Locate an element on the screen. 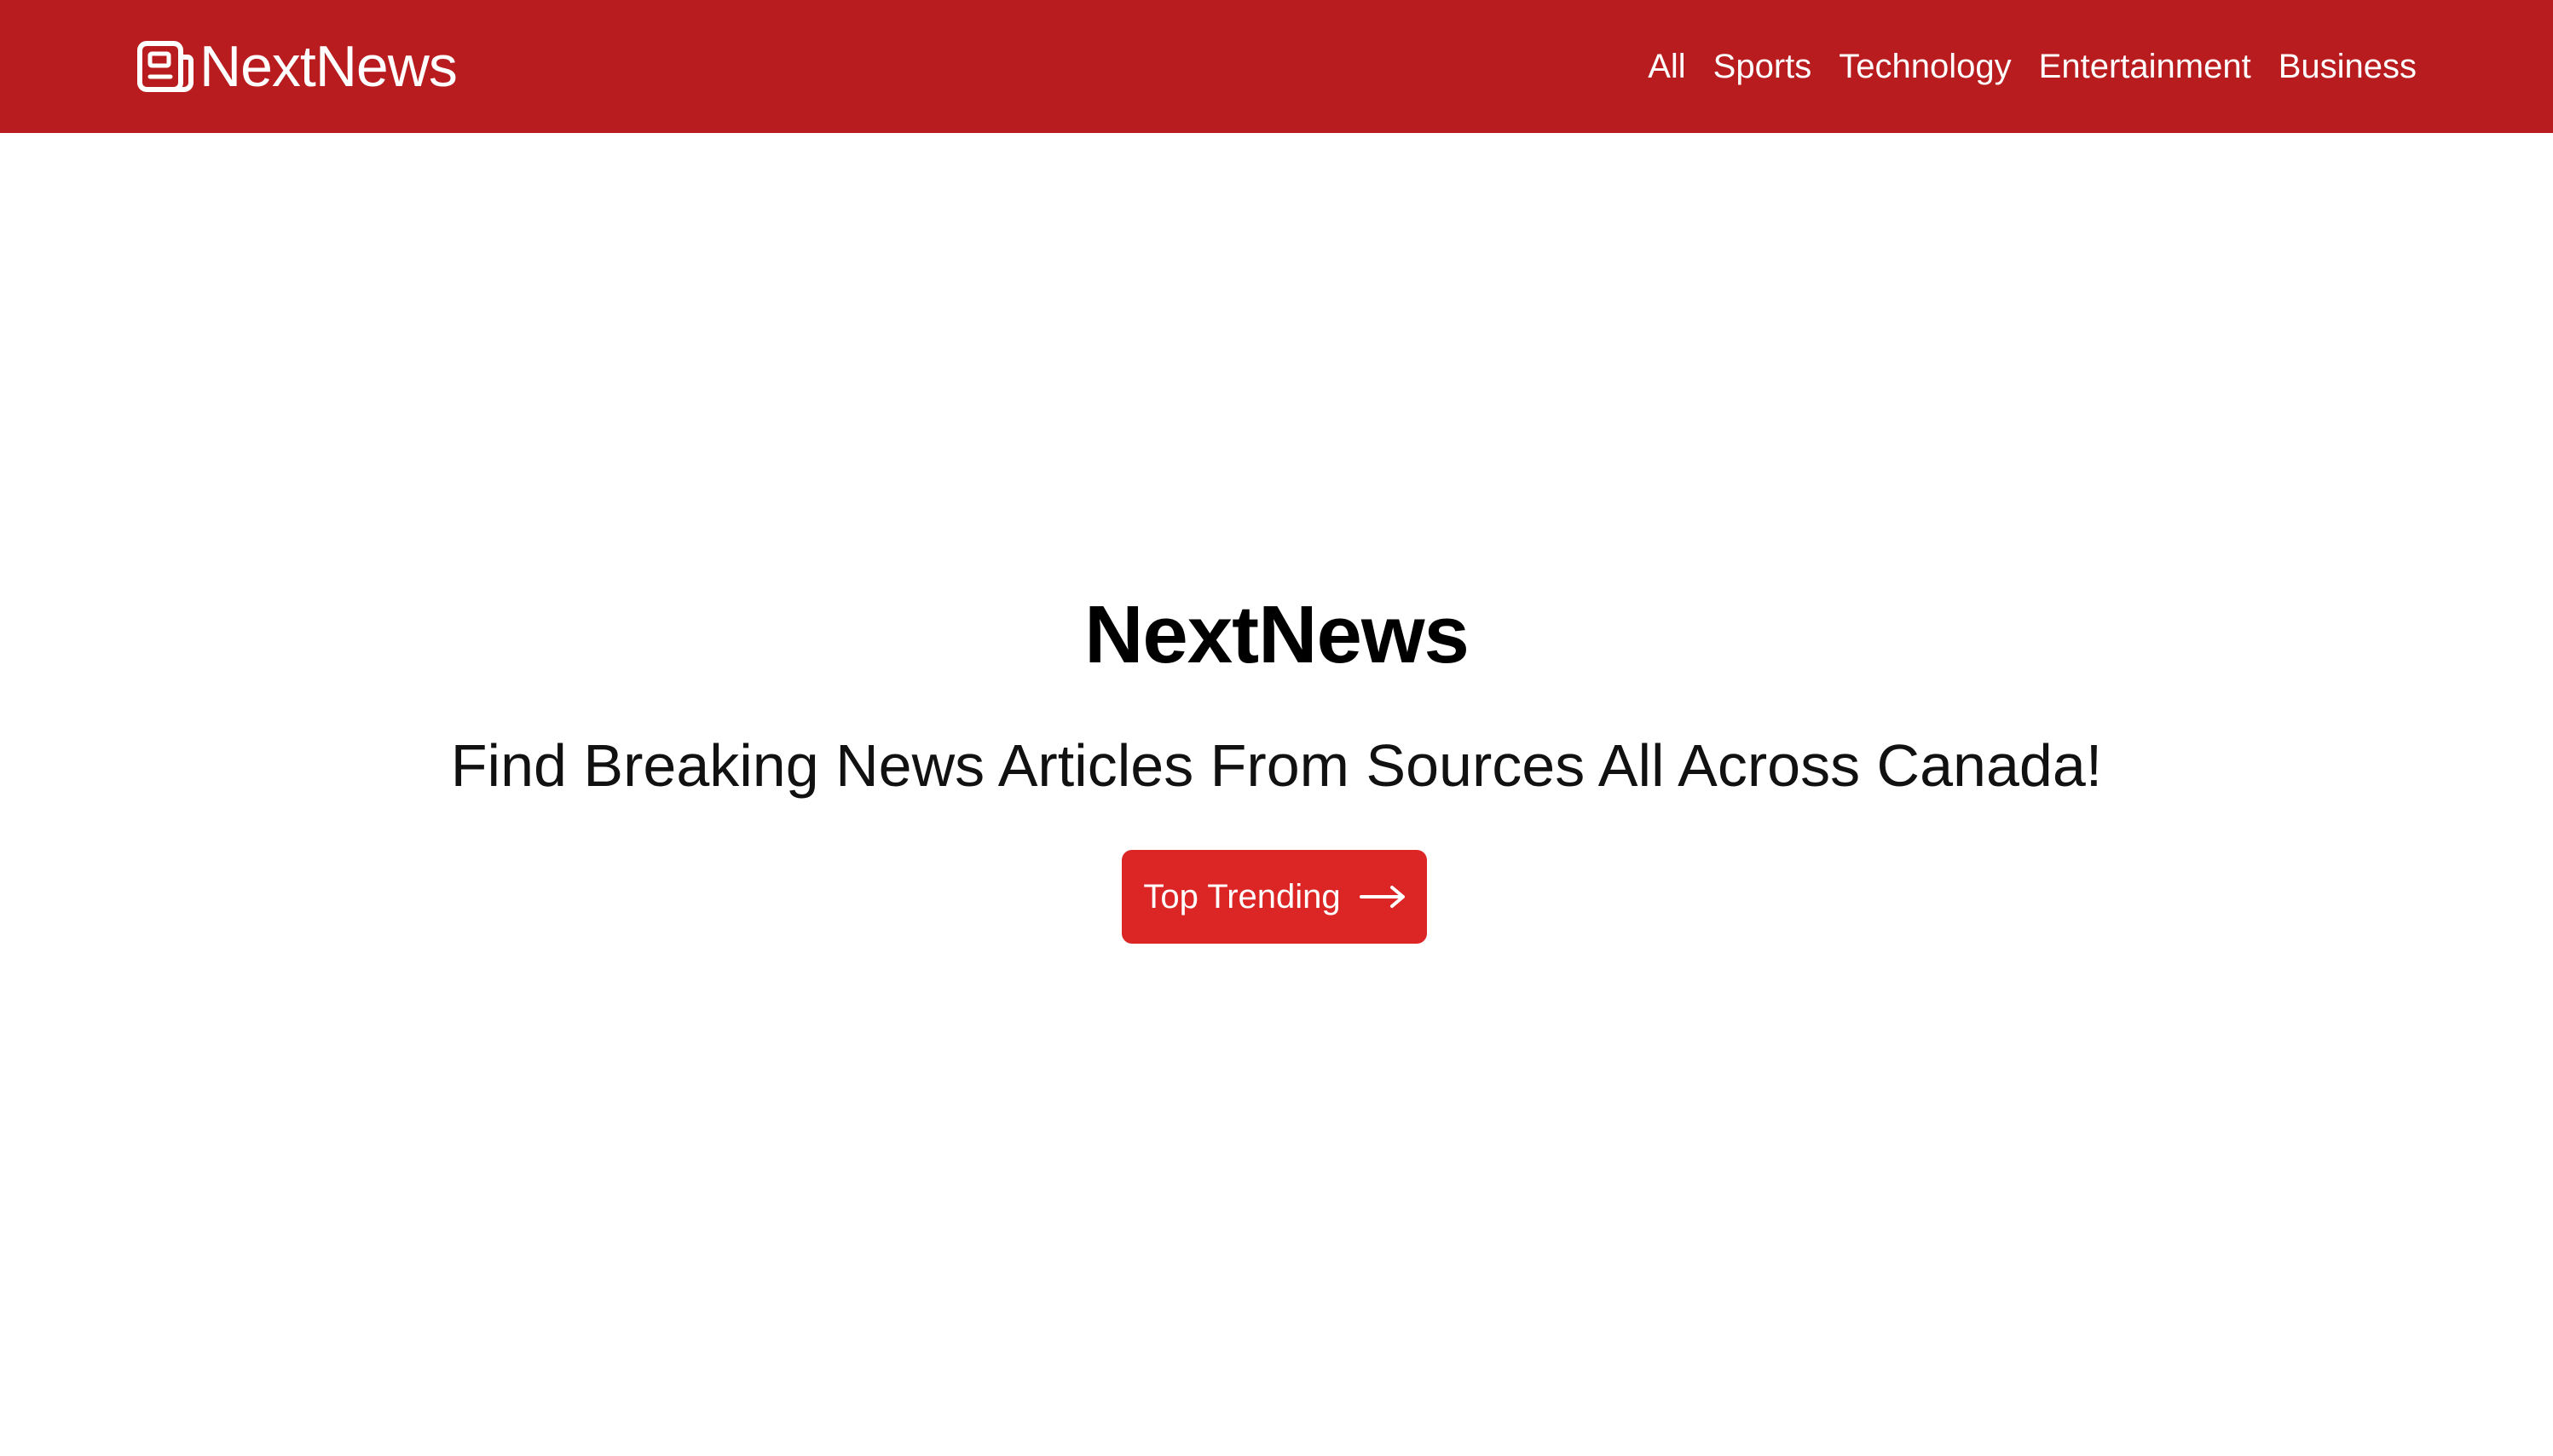  top-trending-button: Top Trending is located at coordinates (1274, 897).